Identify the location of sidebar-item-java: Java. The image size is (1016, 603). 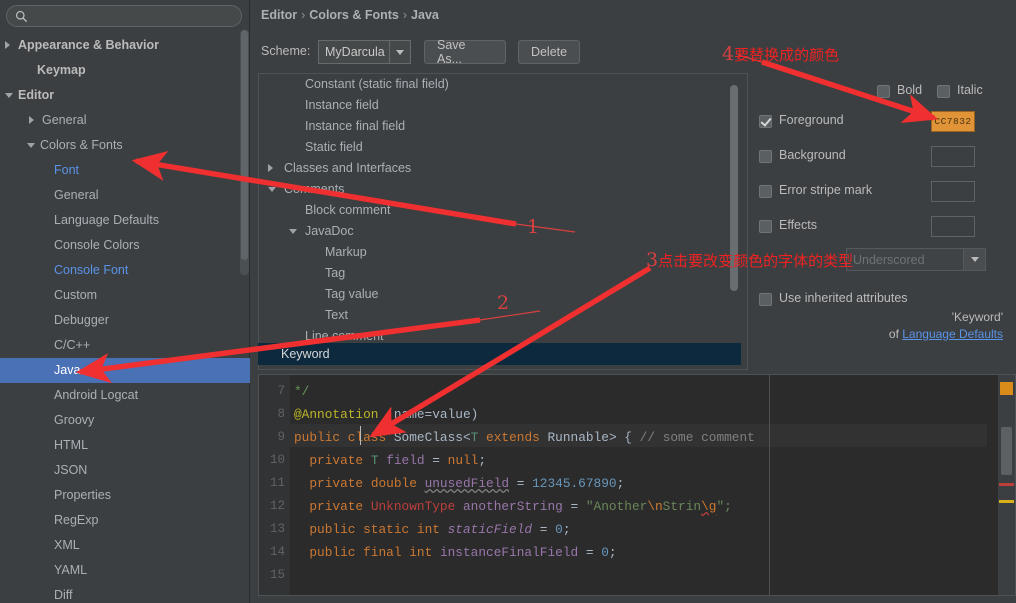
(125, 370).